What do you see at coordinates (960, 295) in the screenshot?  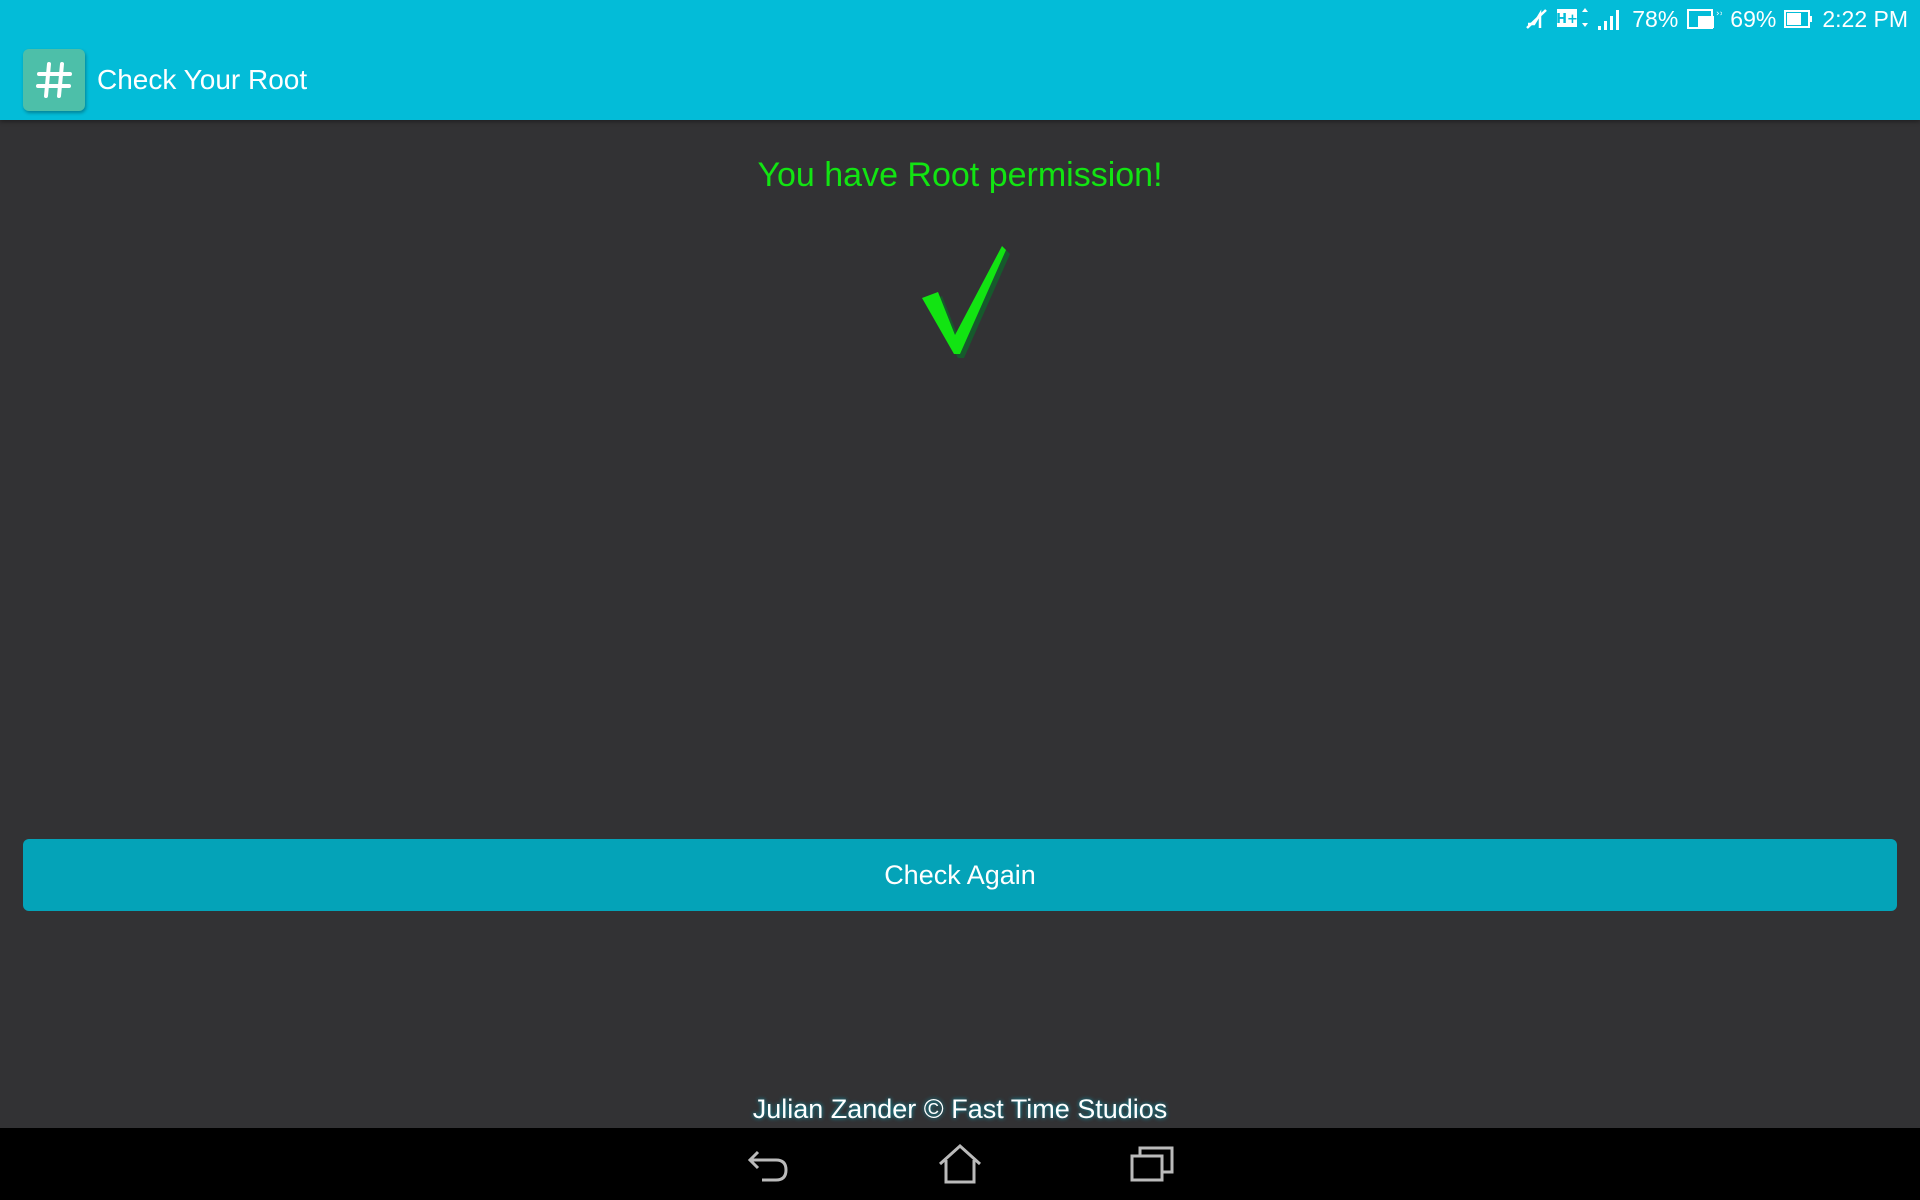 I see `check-mark-icon` at bounding box center [960, 295].